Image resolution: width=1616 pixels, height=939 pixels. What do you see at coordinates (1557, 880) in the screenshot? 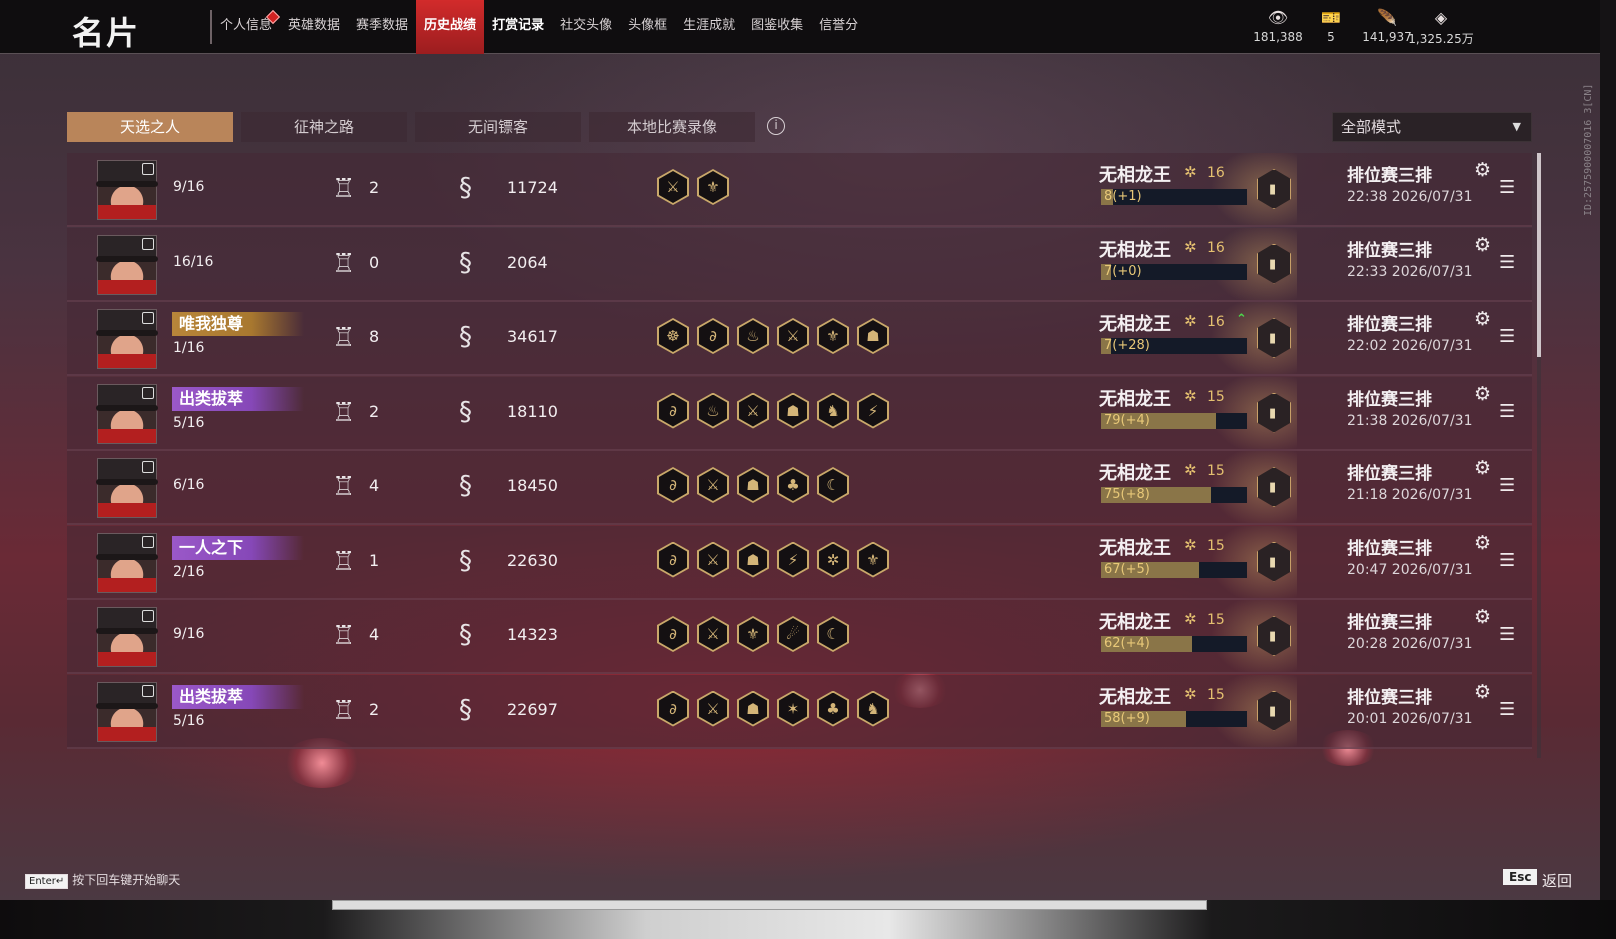
I see `back-button: 返回` at bounding box center [1557, 880].